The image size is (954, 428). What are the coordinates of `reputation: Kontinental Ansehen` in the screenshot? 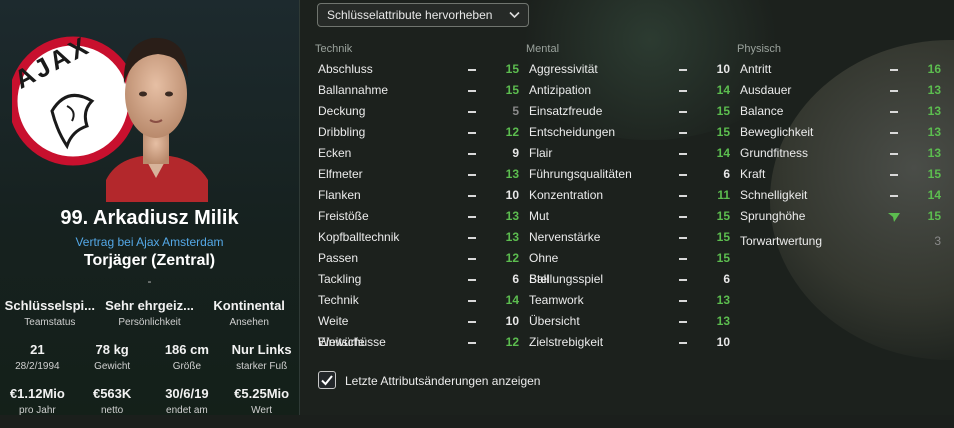 It's located at (249, 318).